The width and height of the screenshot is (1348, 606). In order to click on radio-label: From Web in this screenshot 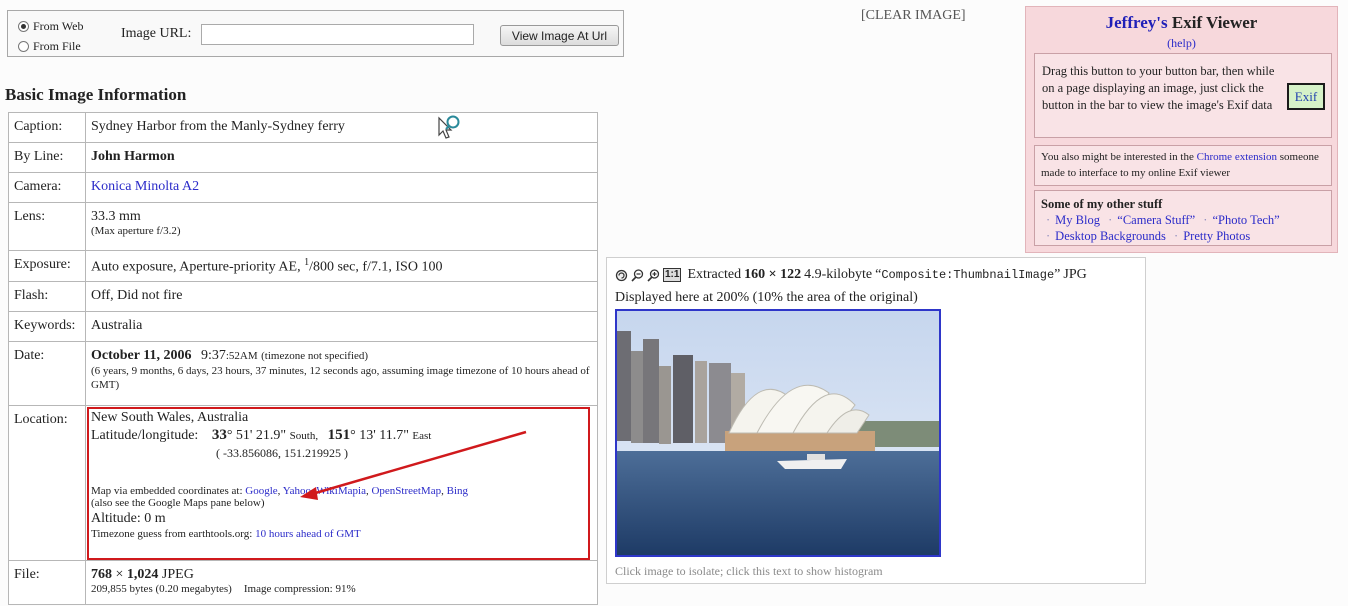, I will do `click(58, 26)`.